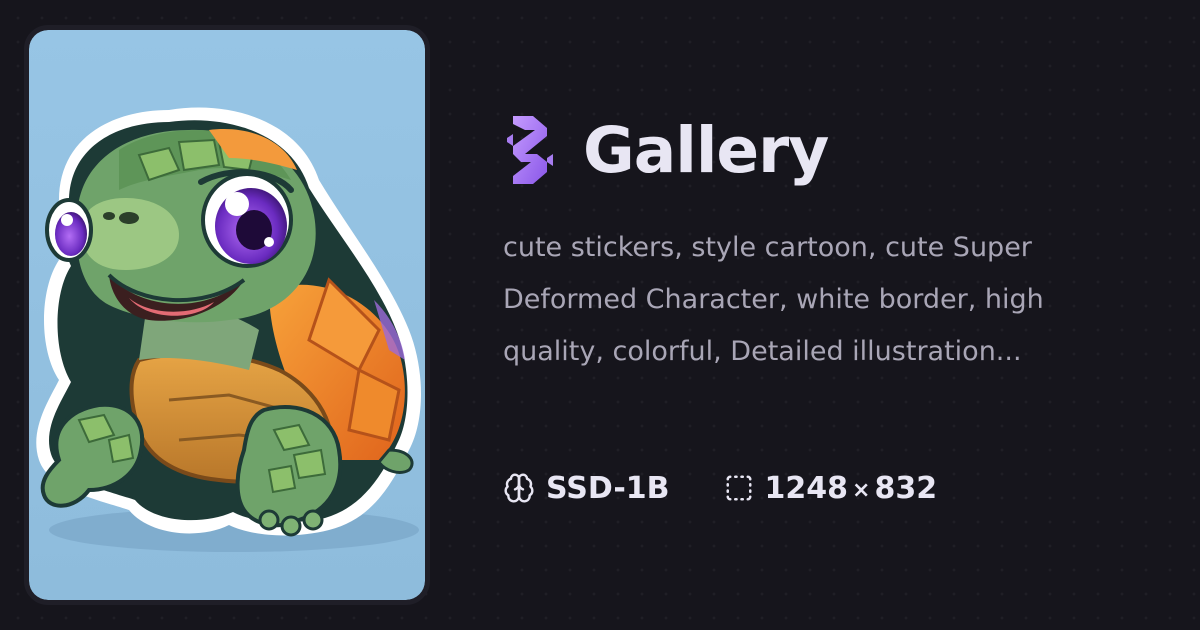  I want to click on brain-icon, so click(519, 488).